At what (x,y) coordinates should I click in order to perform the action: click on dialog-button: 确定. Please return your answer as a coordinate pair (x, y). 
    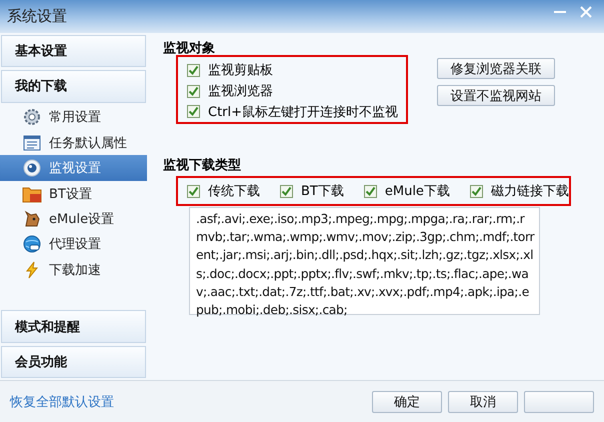
    Looking at the image, I should click on (407, 401).